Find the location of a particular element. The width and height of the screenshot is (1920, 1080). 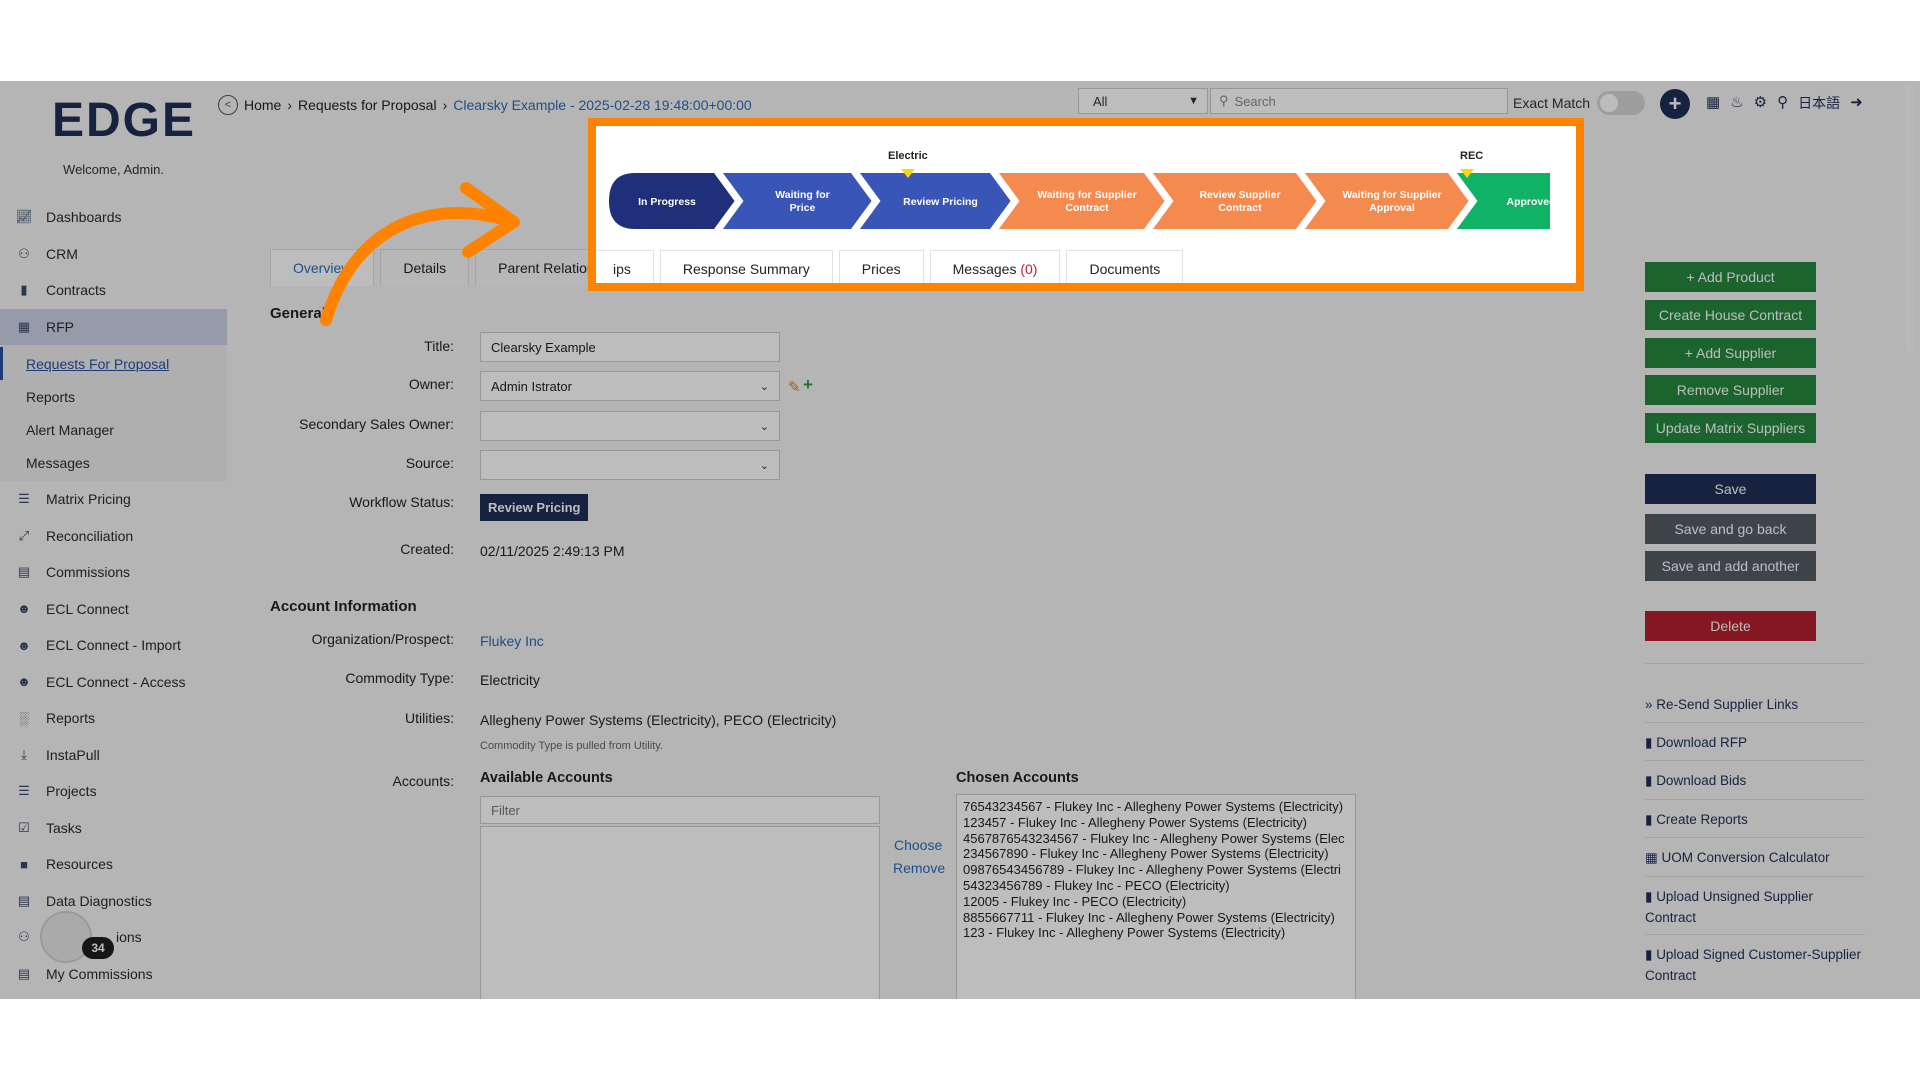

add-owner-icon: + is located at coordinates (808, 385).